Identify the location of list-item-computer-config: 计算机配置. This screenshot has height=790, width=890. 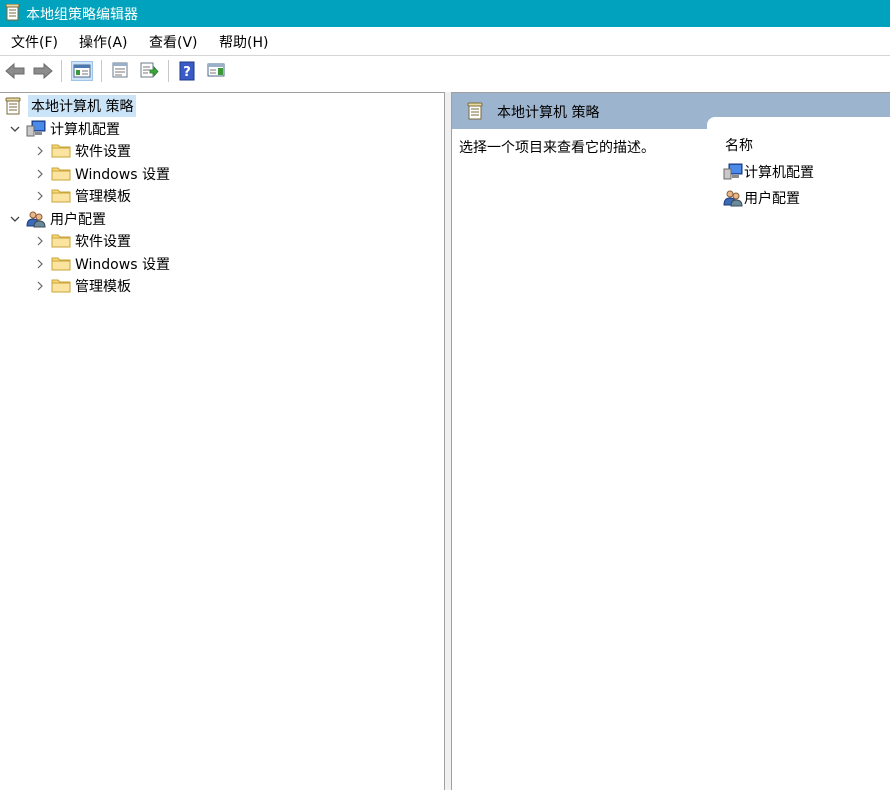
(768, 172).